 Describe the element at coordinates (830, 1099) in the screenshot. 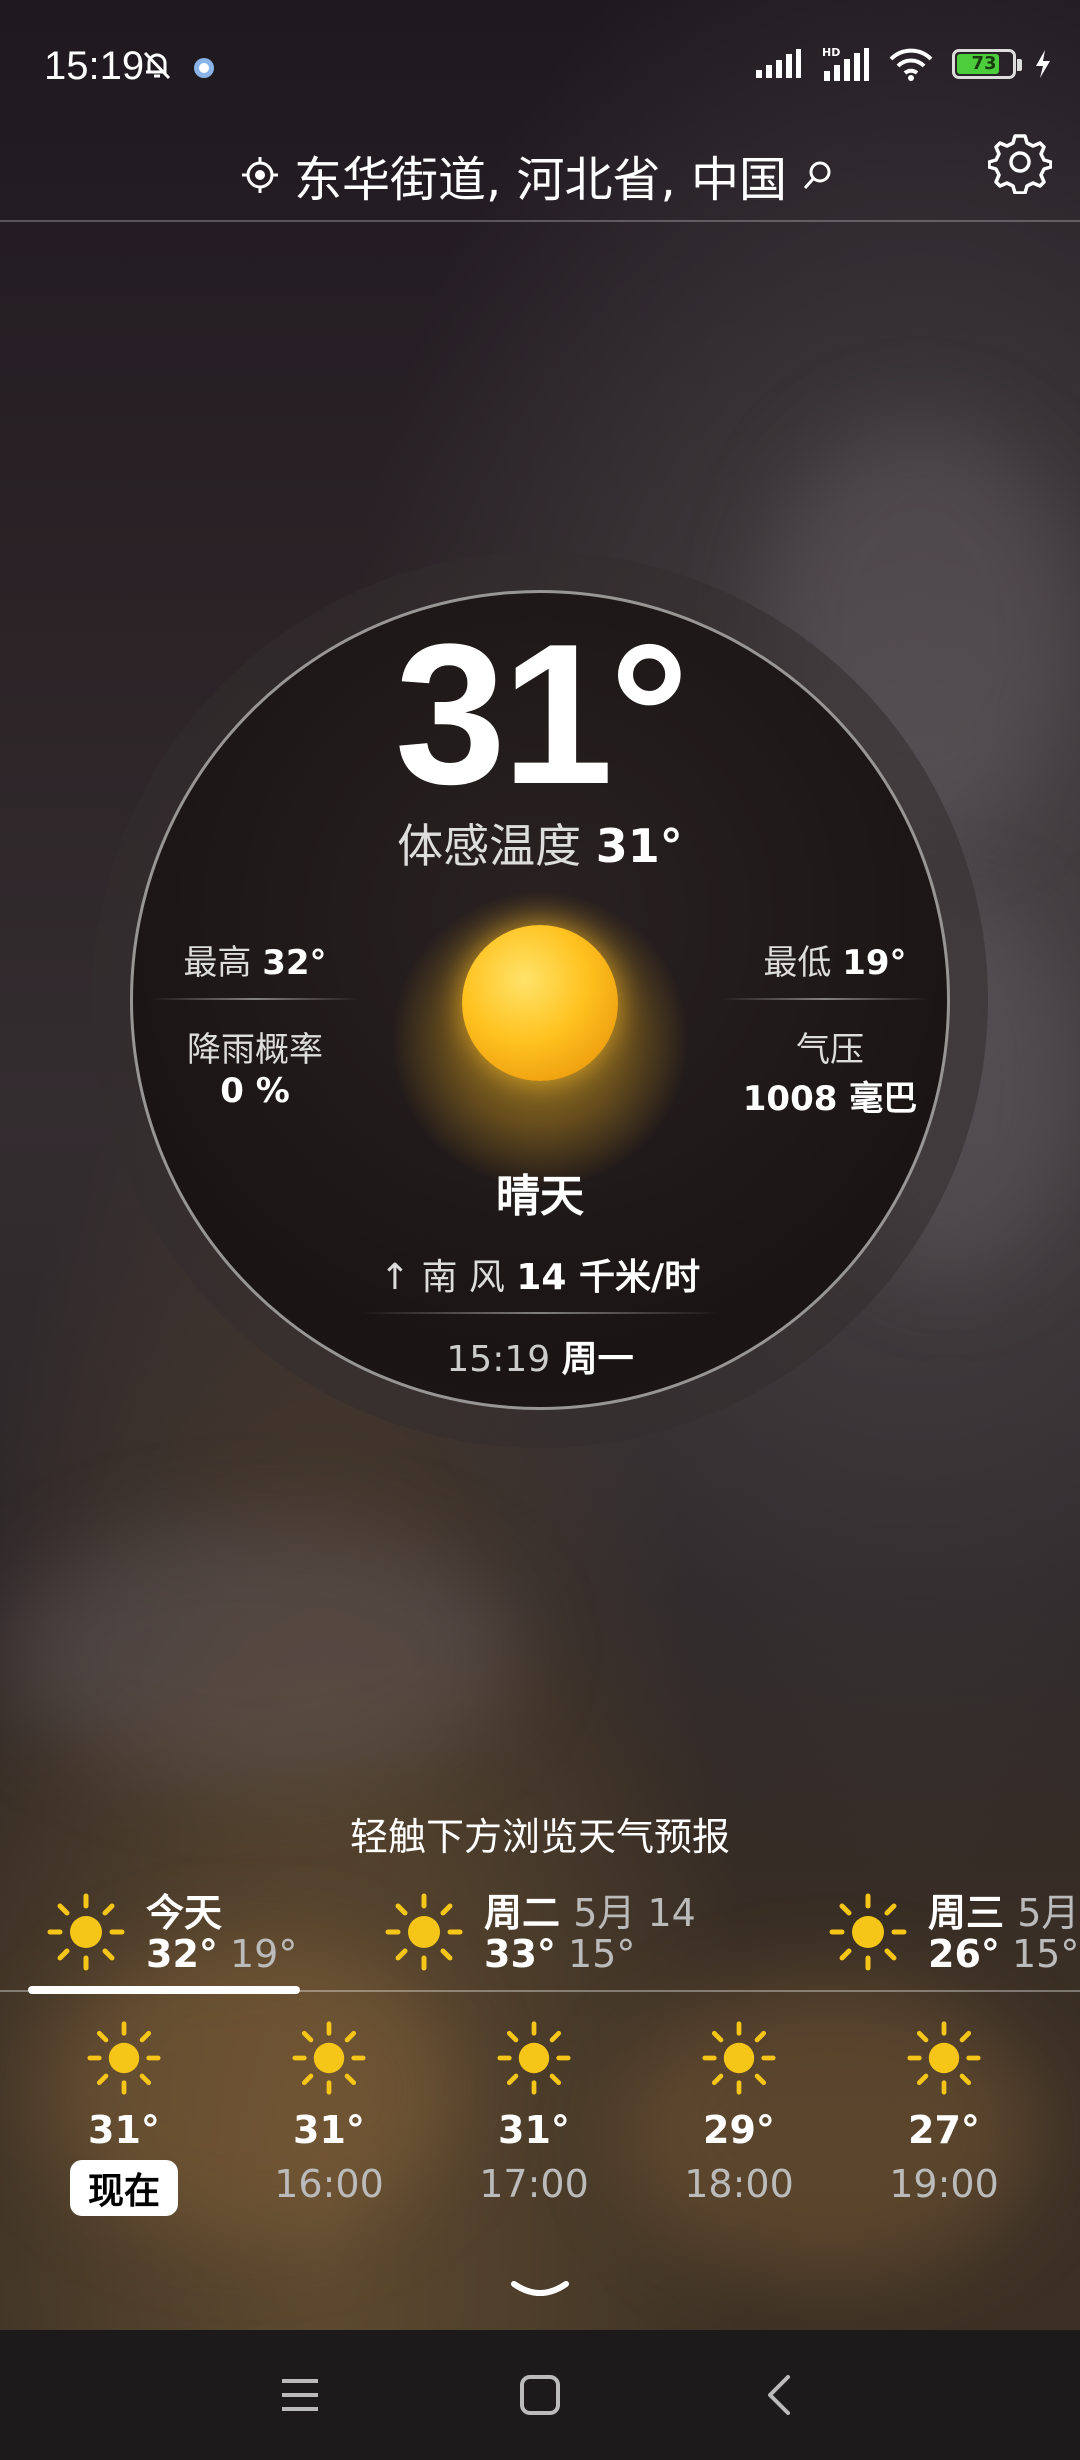

I see `pressure-value: 1008 毫巴` at that location.